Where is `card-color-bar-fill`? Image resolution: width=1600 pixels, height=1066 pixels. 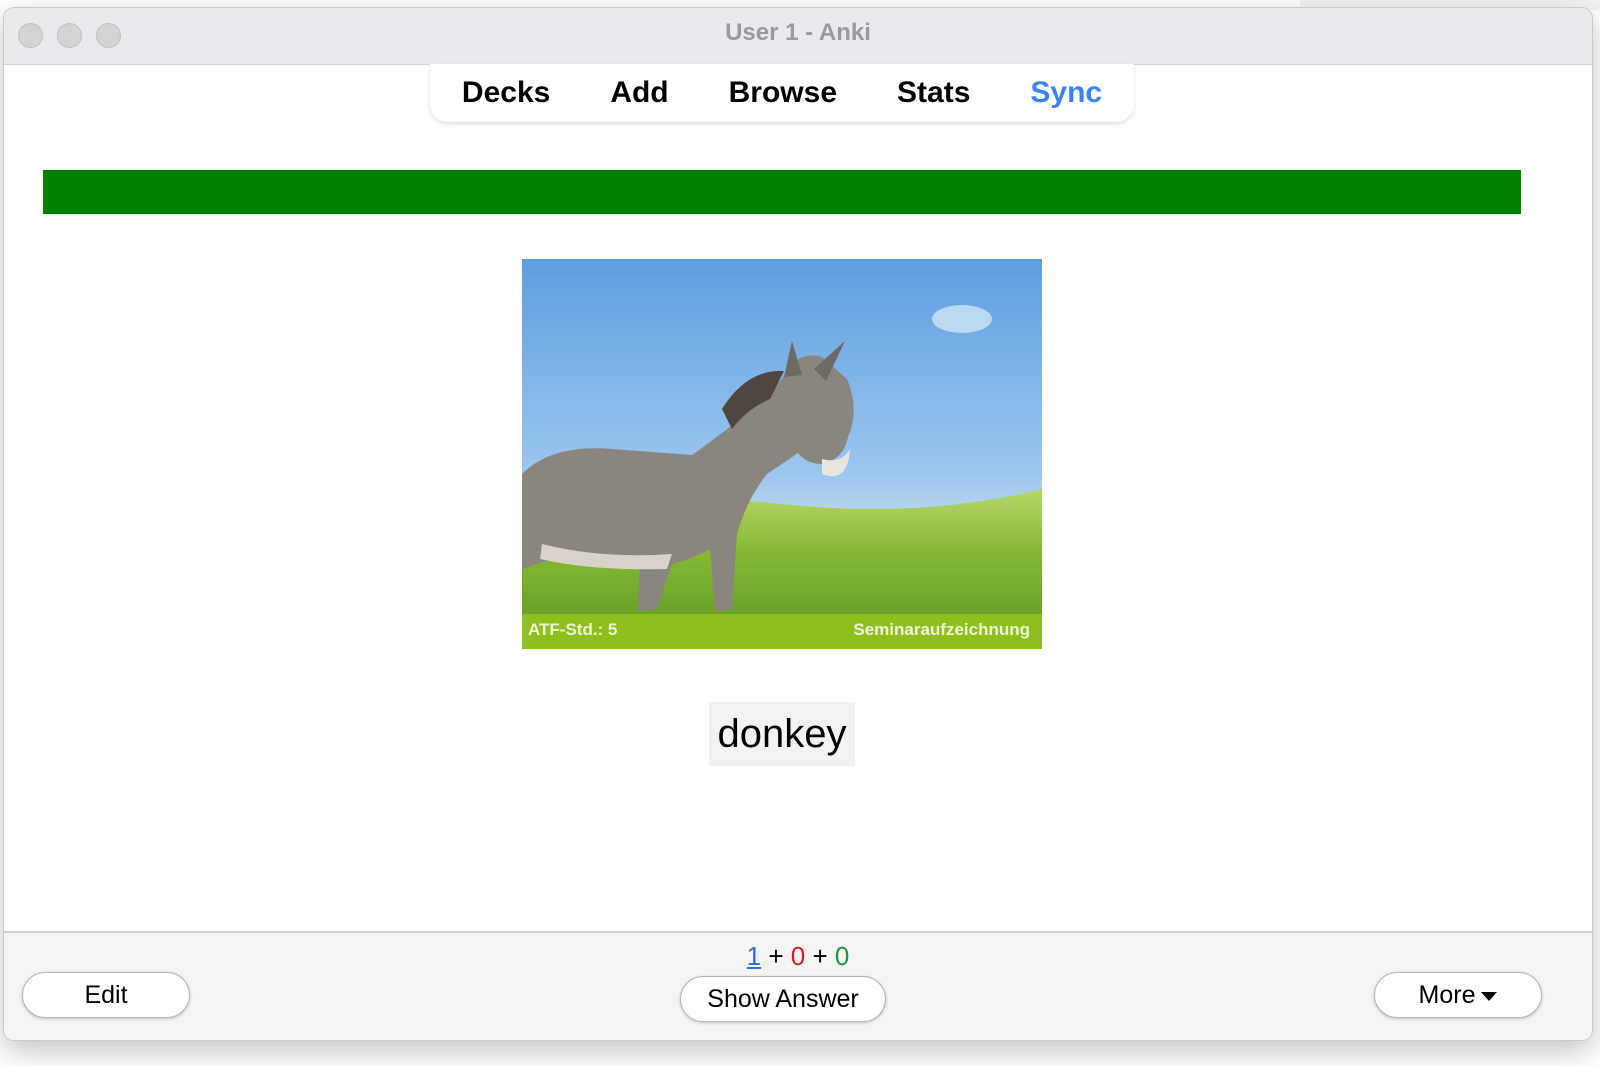 card-color-bar-fill is located at coordinates (782, 192).